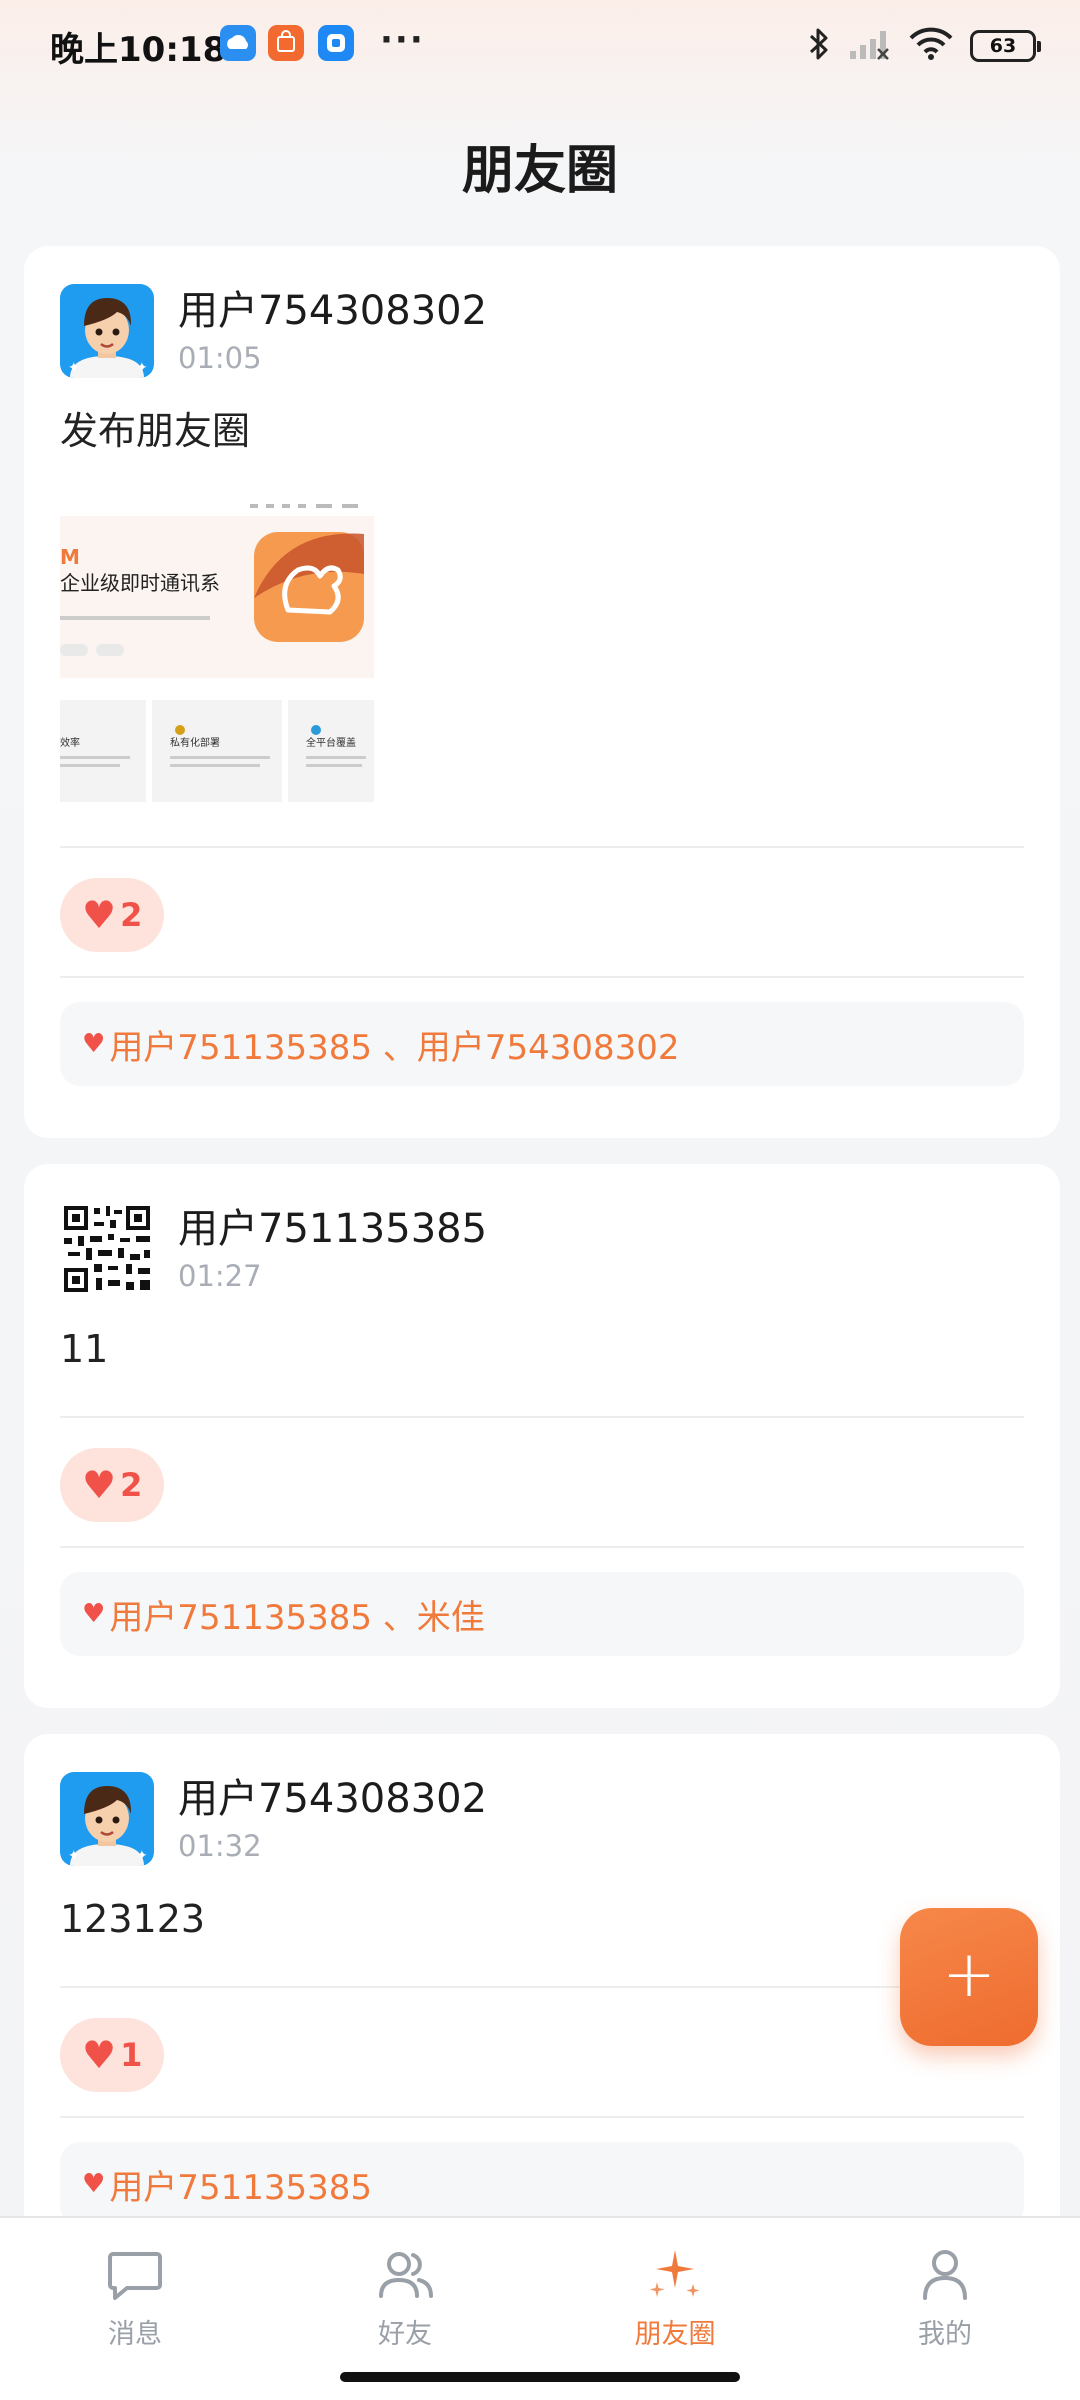  I want to click on friends-icon, so click(406, 2275).